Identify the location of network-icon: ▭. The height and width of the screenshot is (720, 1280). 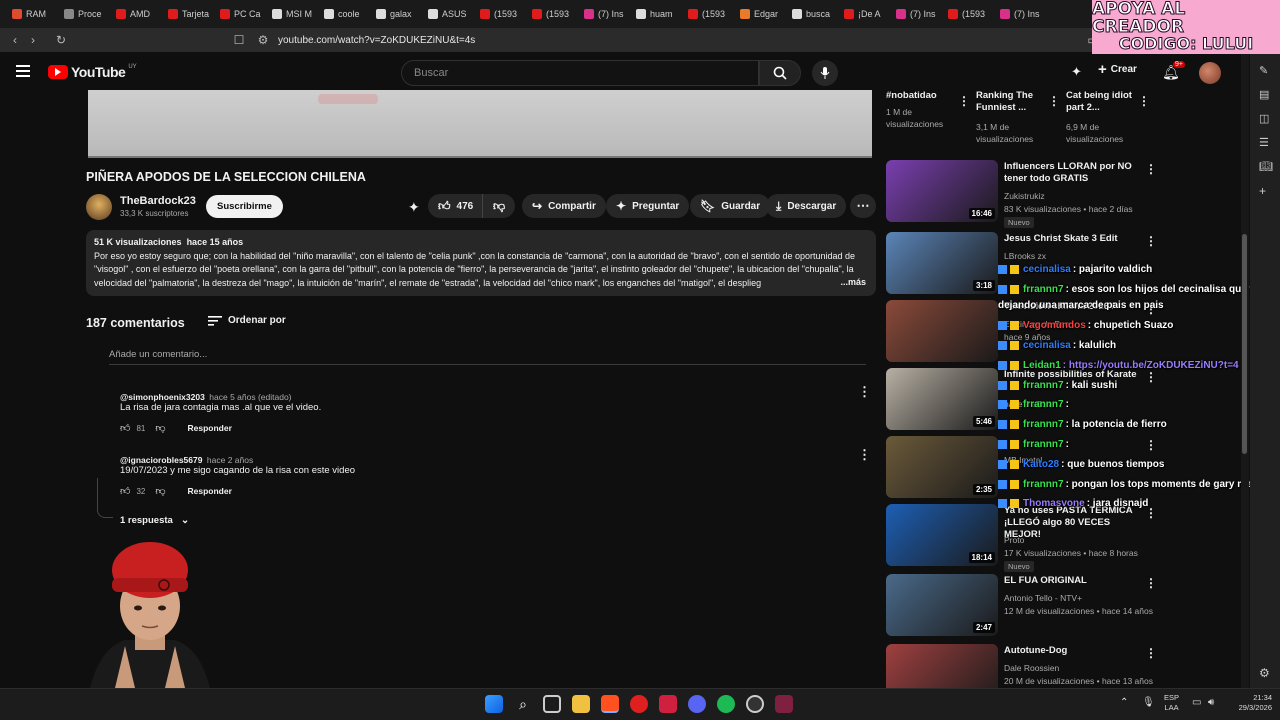
(1196, 702).